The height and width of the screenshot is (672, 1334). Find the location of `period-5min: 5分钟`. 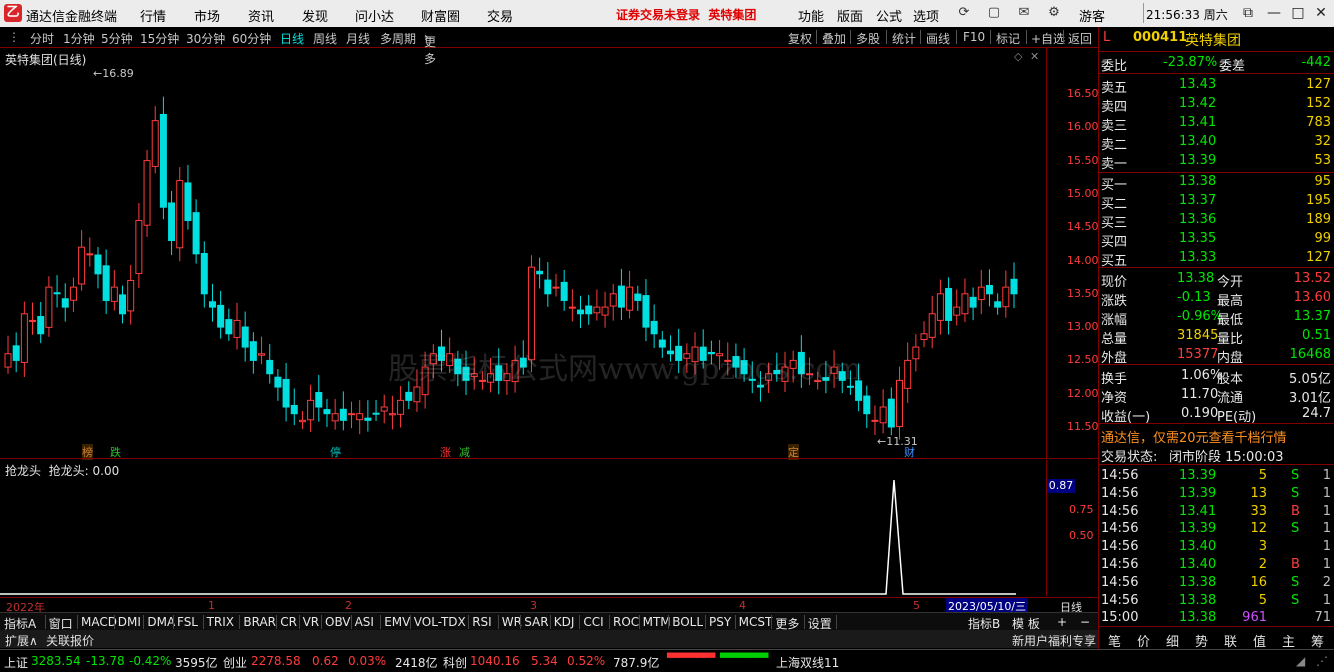

period-5min: 5分钟 is located at coordinates (117, 38).